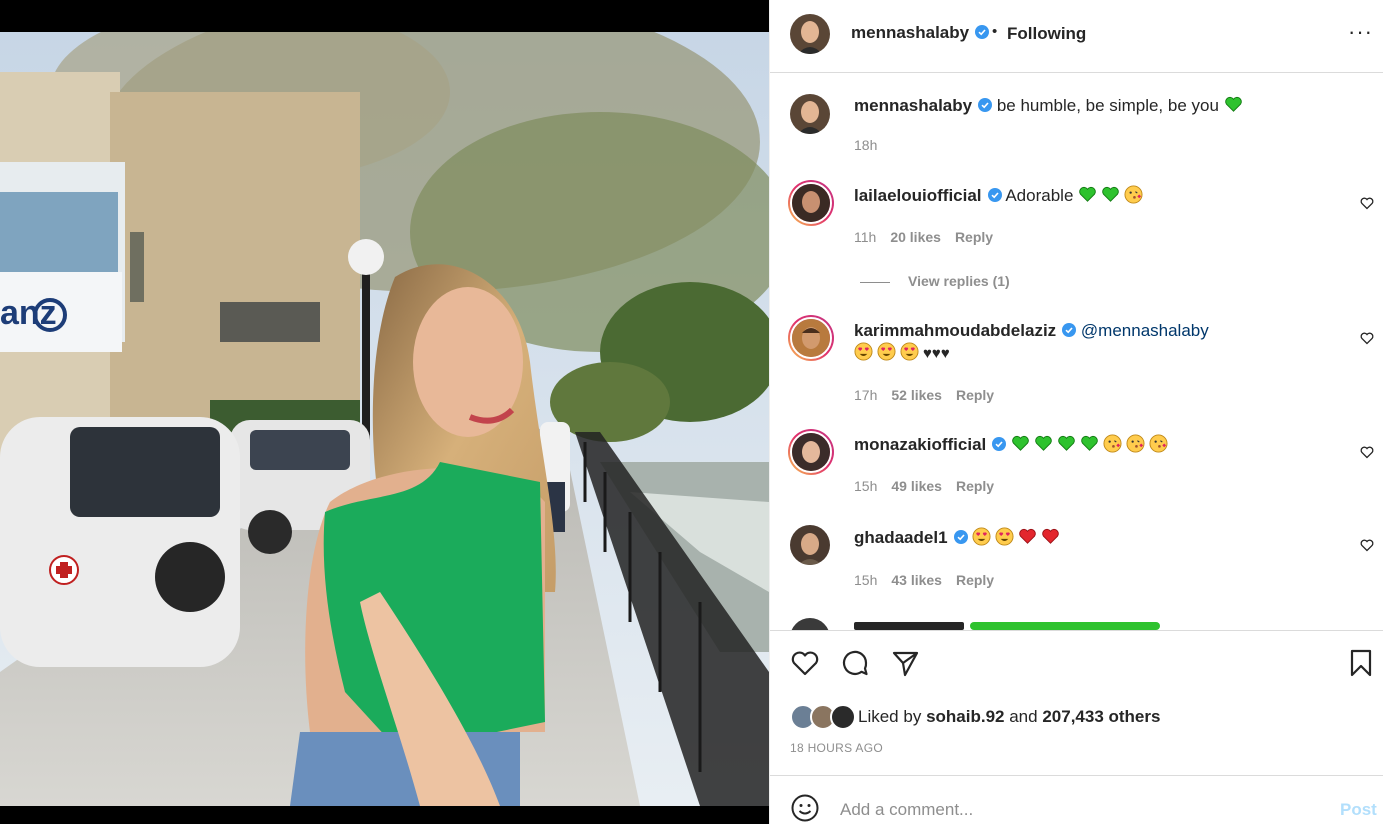  What do you see at coordinates (918, 195) in the screenshot?
I see `comment-username: lailaelouiofficial` at bounding box center [918, 195].